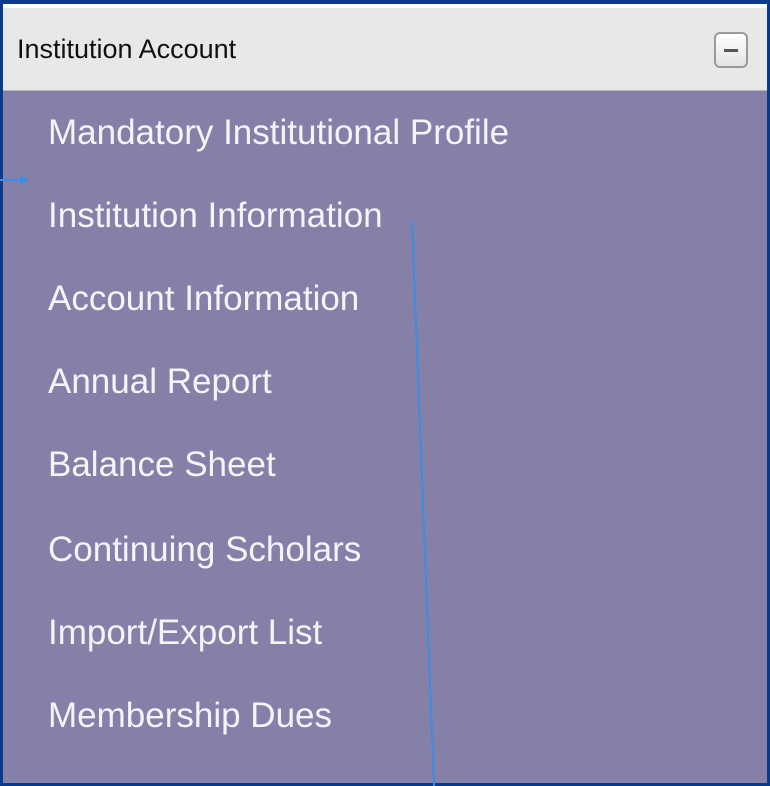 The image size is (770, 786). I want to click on menu-item-annual-report: Annual Report, so click(160, 382).